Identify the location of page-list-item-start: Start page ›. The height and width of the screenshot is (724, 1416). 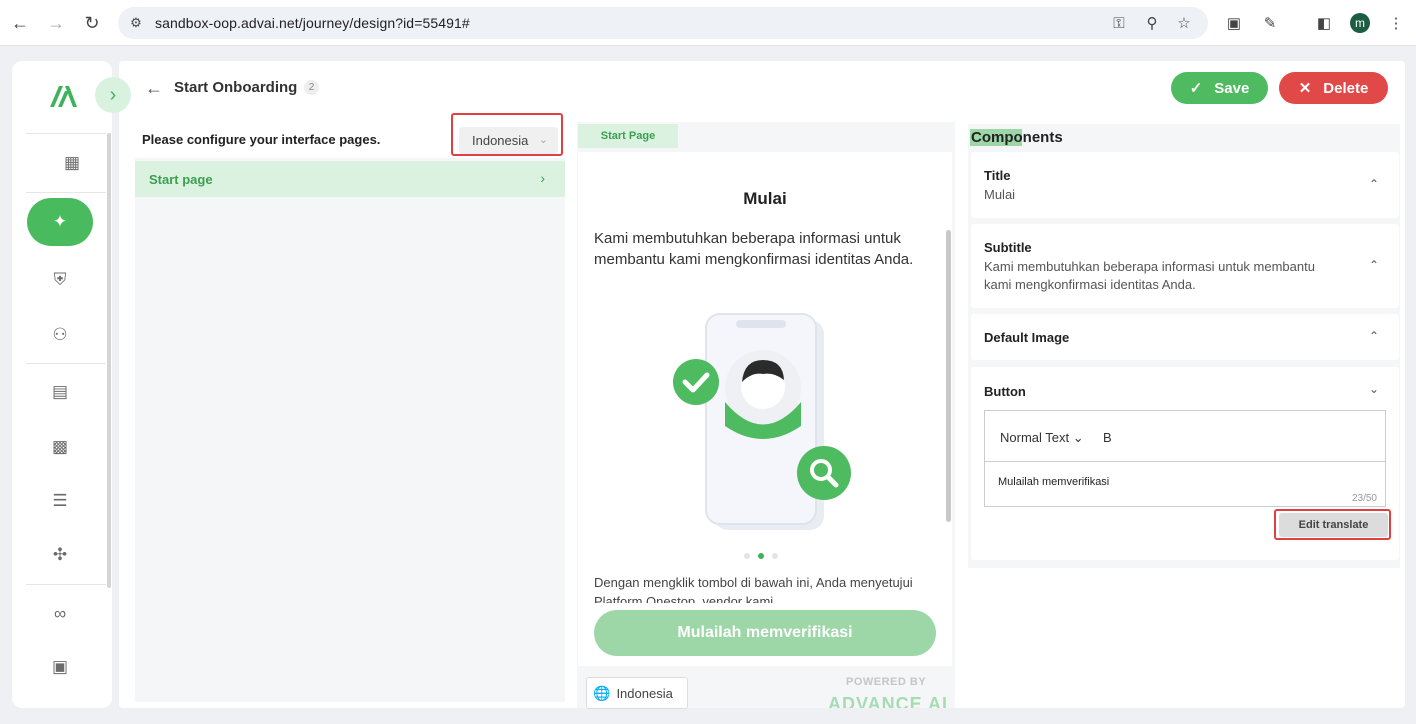
(350, 179).